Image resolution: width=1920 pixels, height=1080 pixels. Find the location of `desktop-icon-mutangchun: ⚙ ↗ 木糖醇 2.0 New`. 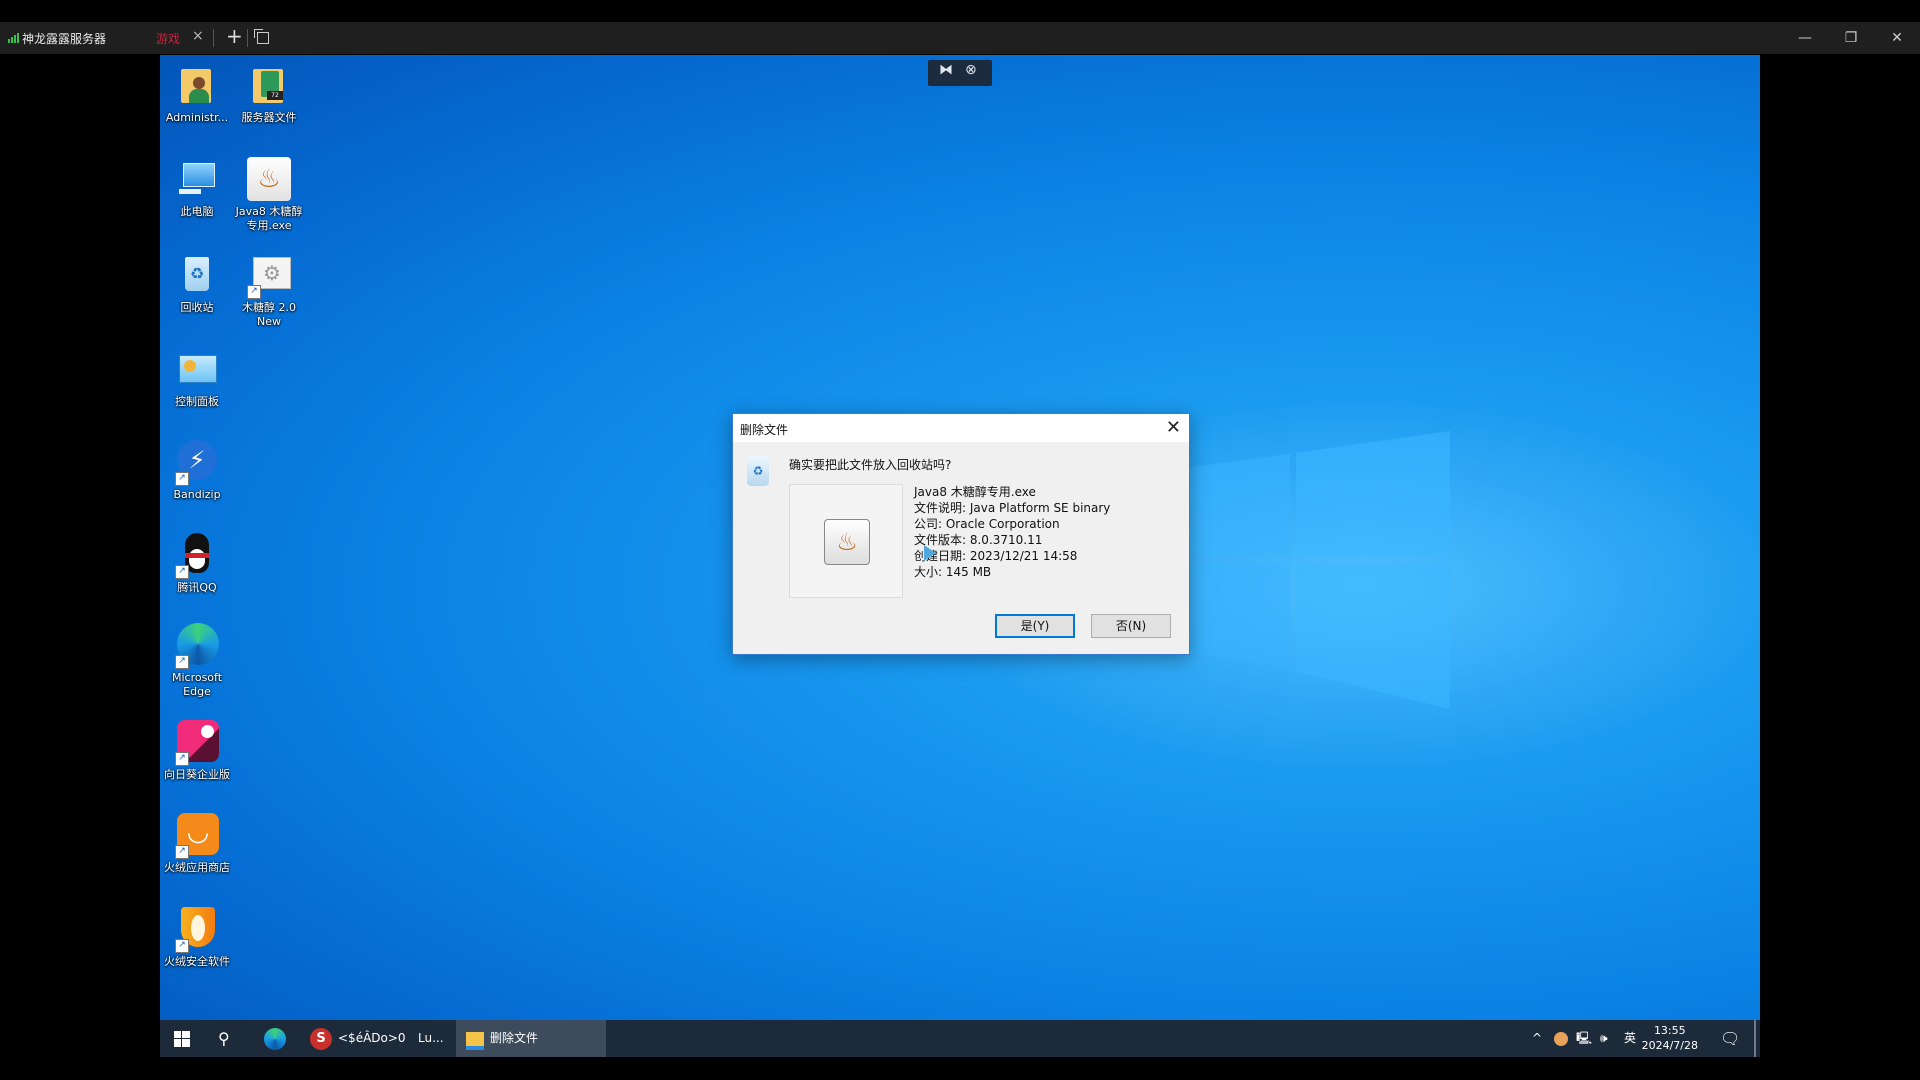

desktop-icon-mutangchun: ⚙ ↗ 木糖醇 2.0 New is located at coordinates (269, 291).